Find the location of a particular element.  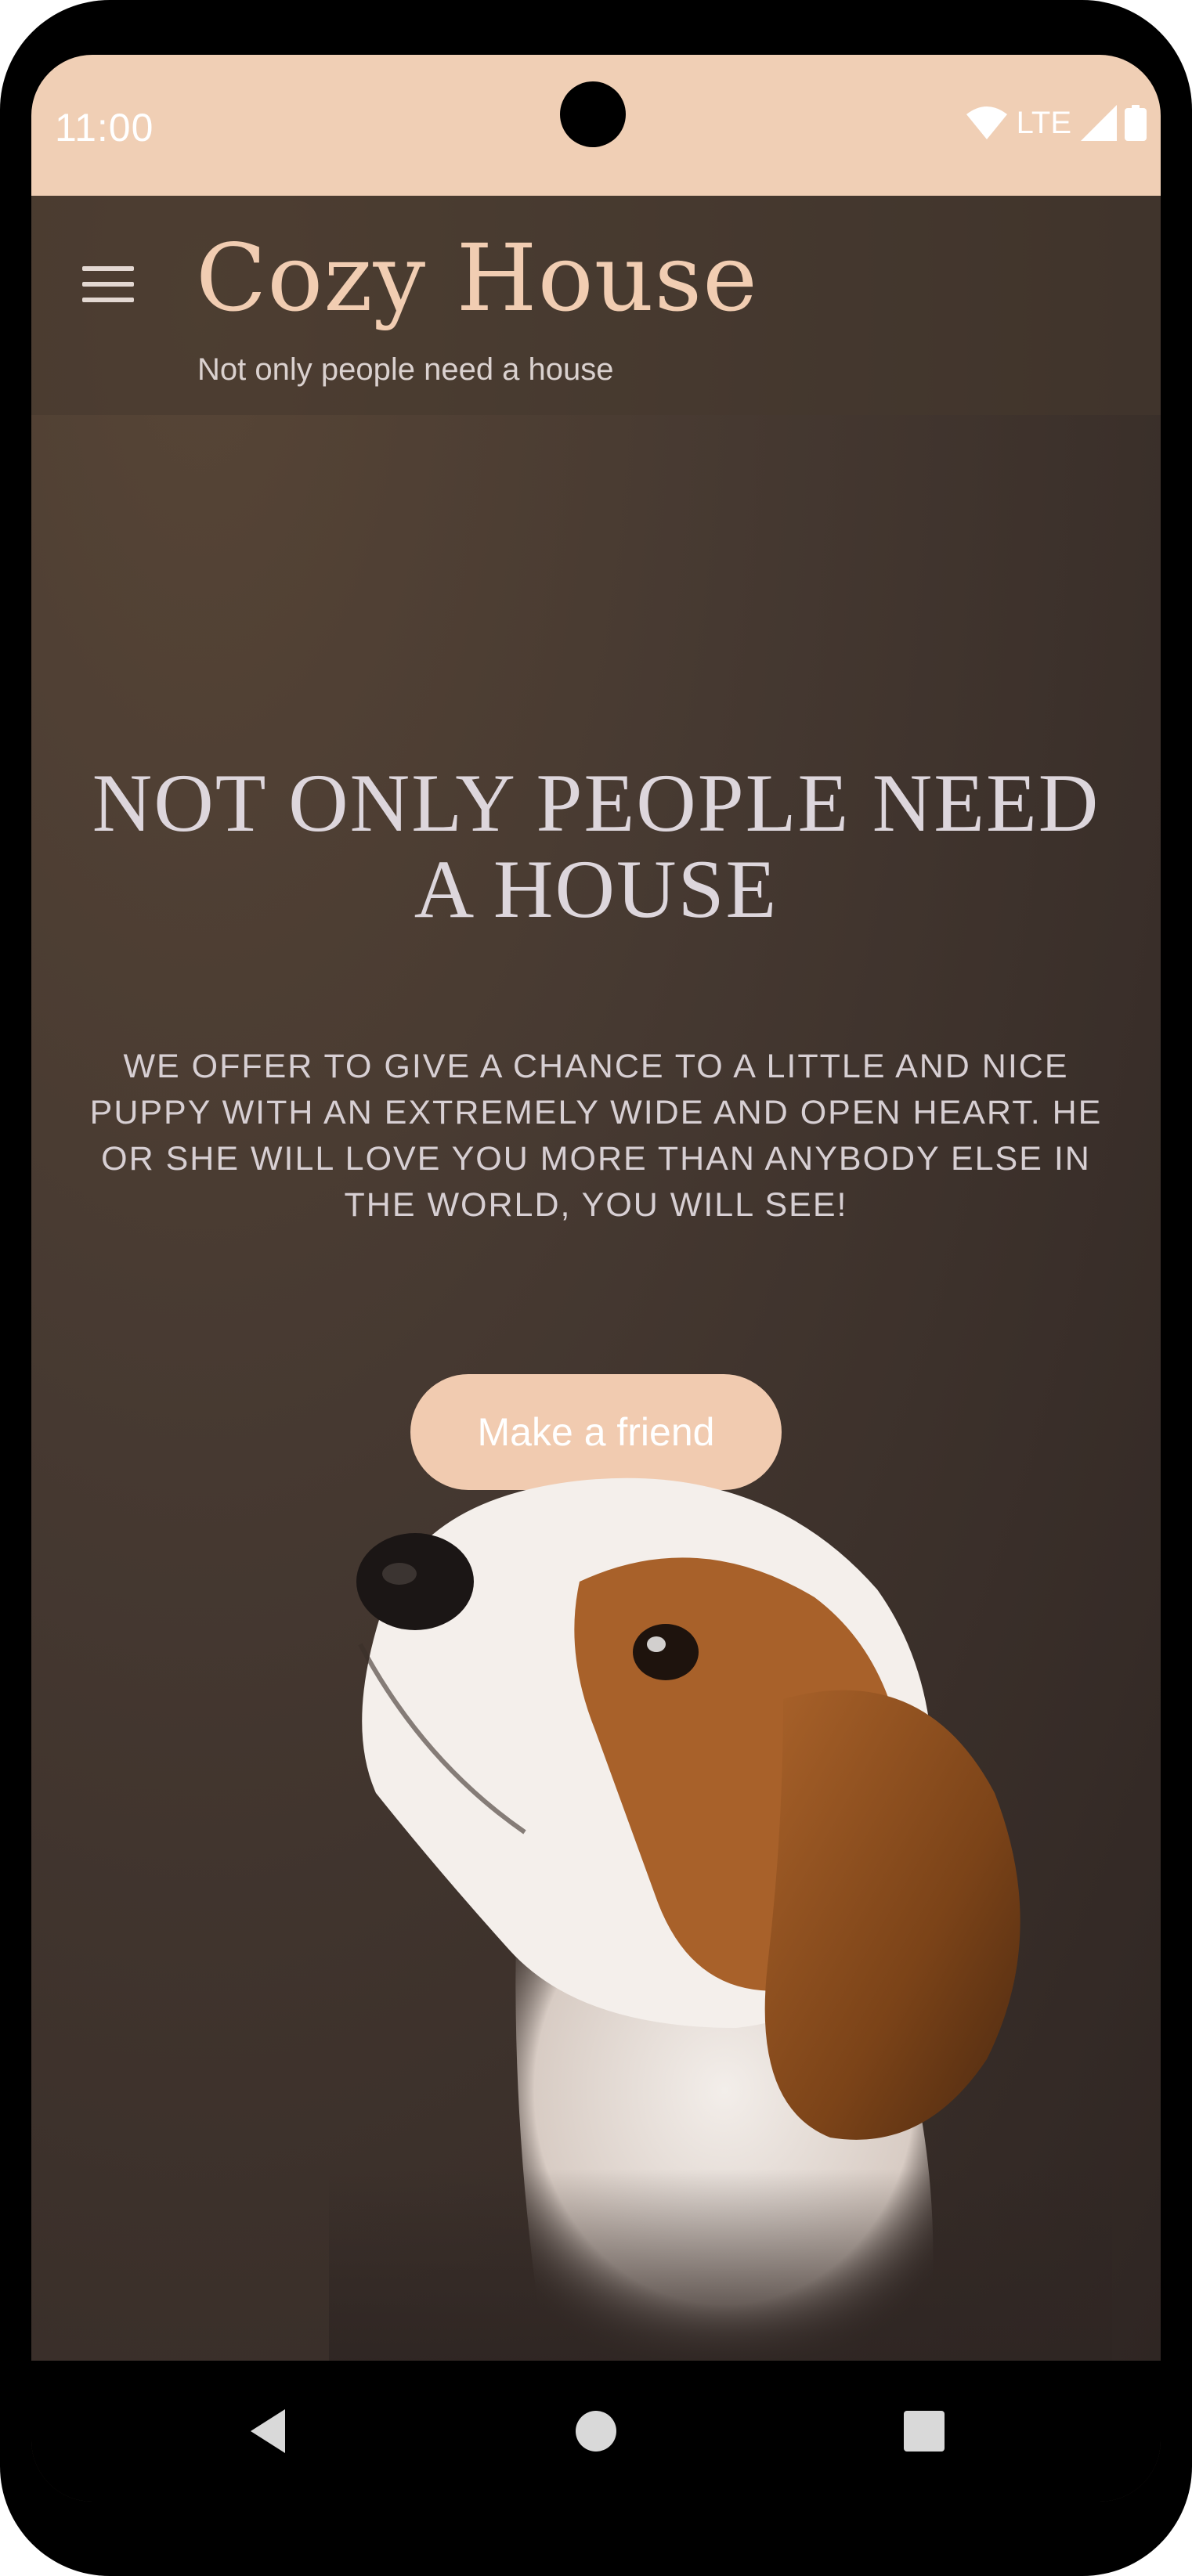

home-icon is located at coordinates (596, 2431).